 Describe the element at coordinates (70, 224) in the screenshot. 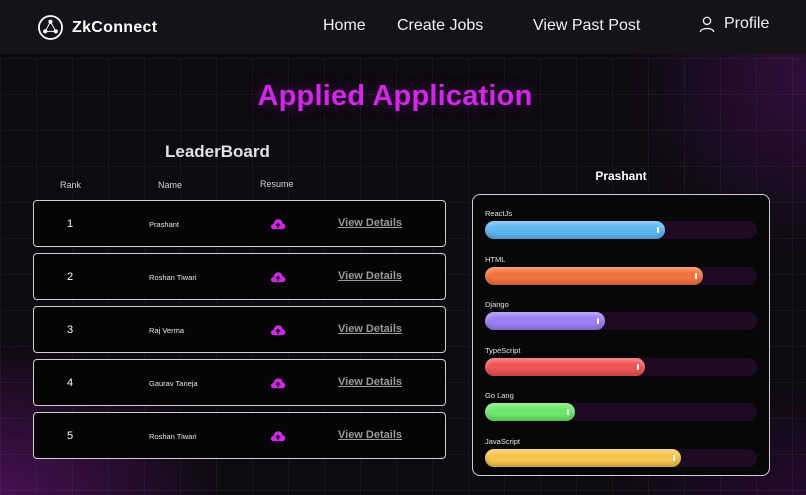

I see `row-rank: 1` at that location.